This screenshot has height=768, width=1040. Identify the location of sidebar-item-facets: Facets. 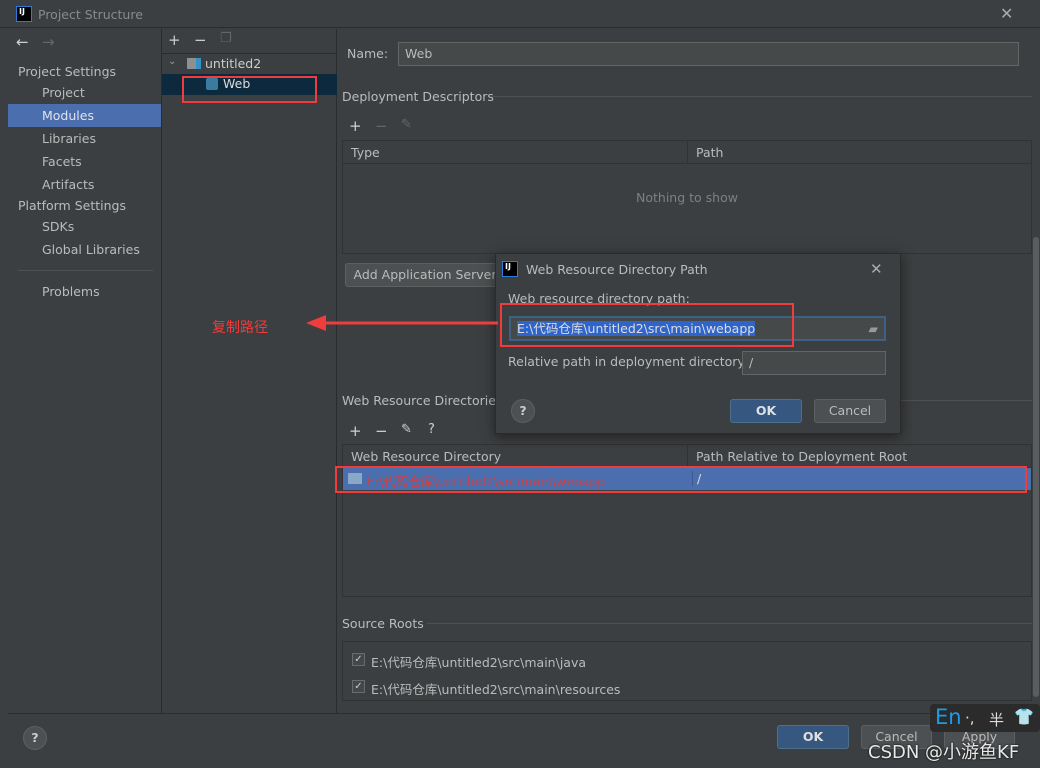
(84, 161).